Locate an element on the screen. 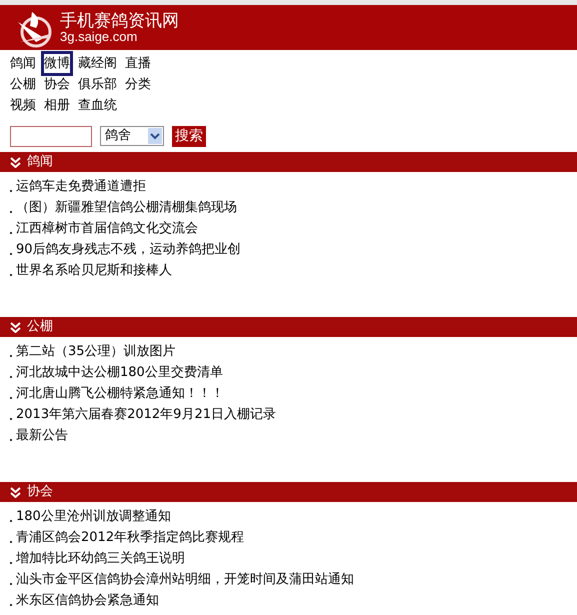 This screenshot has width=577, height=615. news-link: 2013年第六届春赛2012年9月21日入棚记录 is located at coordinates (146, 414).